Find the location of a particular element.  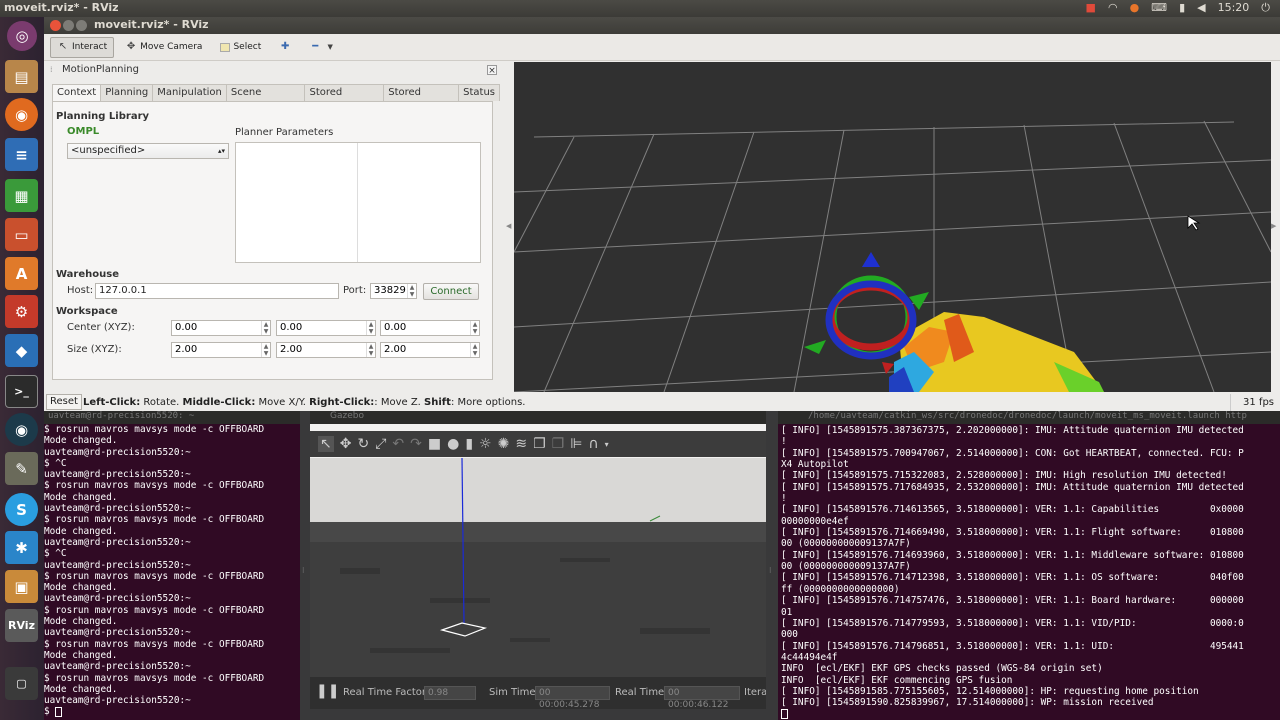

wifi-icon: ◠ is located at coordinates (1113, 8).